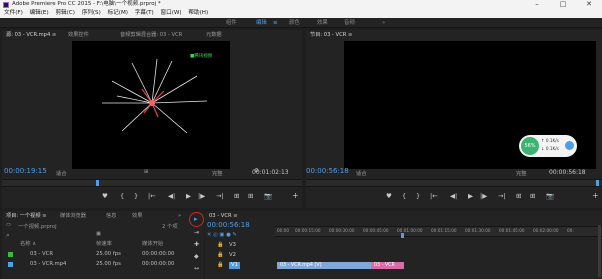 Image resolution: width=602 pixels, height=279 pixels. I want to click on menu-help: 帮助(H), so click(198, 13).